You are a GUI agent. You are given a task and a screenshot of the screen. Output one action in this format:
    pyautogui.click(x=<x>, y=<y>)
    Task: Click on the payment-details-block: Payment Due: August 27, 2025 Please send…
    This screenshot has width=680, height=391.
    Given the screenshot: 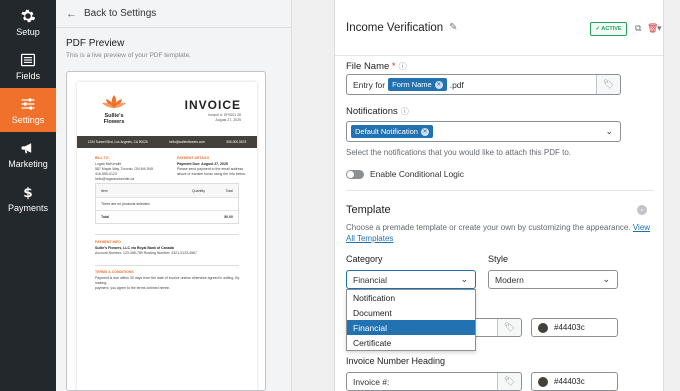 What is the action you would take?
    pyautogui.click(x=211, y=169)
    